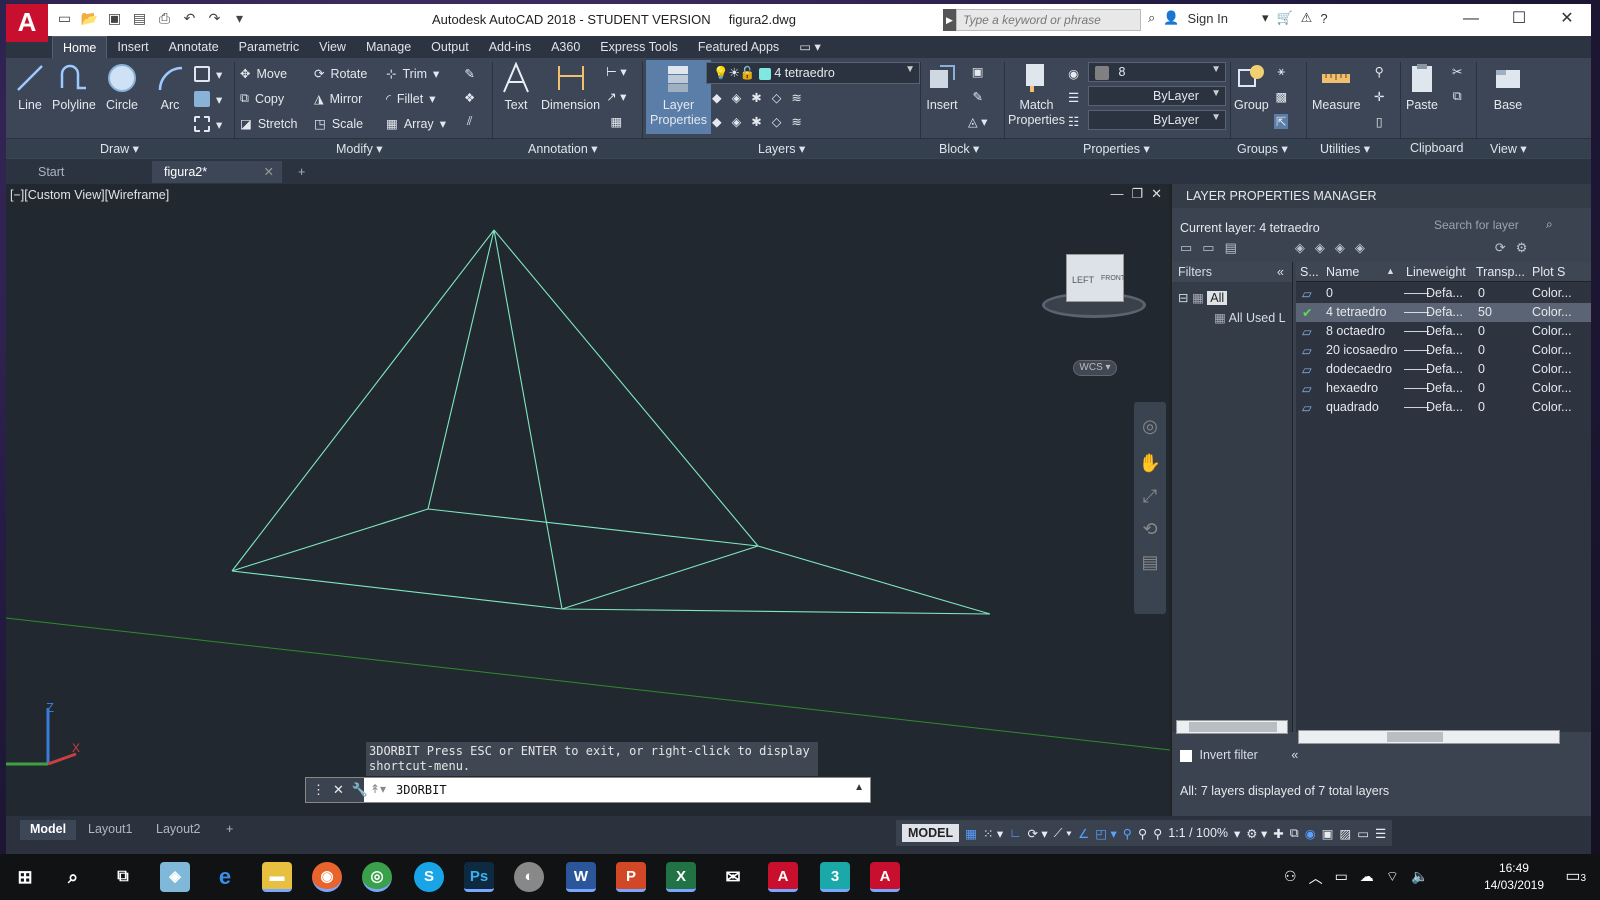  What do you see at coordinates (208, 99) in the screenshot?
I see `hatch-tool: ▾` at bounding box center [208, 99].